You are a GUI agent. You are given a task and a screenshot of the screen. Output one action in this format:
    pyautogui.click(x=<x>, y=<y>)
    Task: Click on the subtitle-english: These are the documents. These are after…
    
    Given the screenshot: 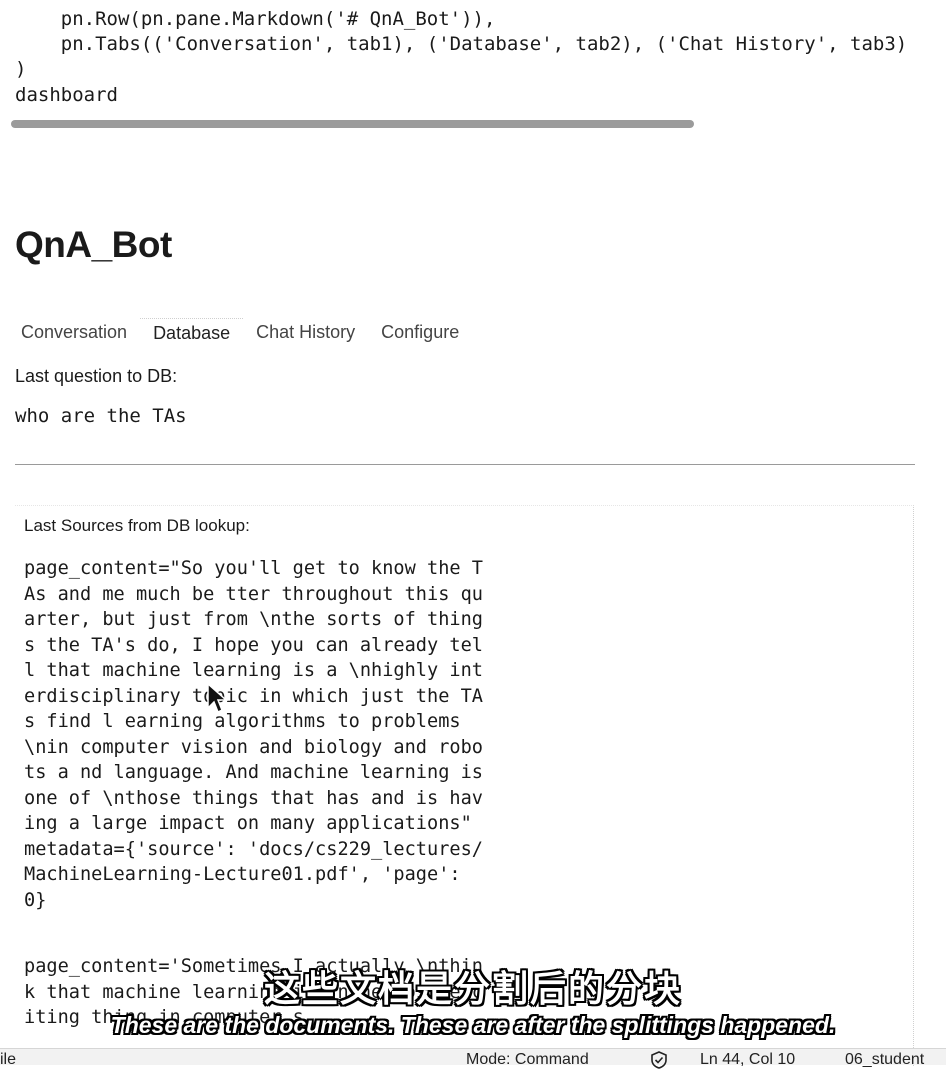 What is the action you would take?
    pyautogui.click(x=473, y=1025)
    